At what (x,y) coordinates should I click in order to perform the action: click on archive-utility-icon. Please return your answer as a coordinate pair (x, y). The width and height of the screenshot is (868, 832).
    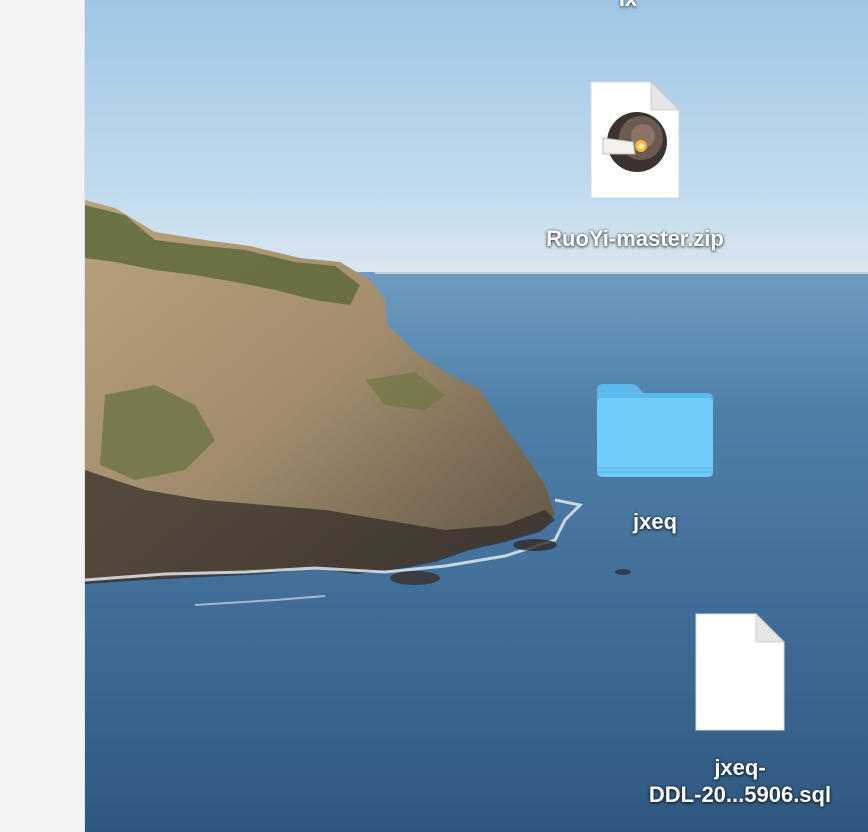
    Looking at the image, I should click on (635, 139).